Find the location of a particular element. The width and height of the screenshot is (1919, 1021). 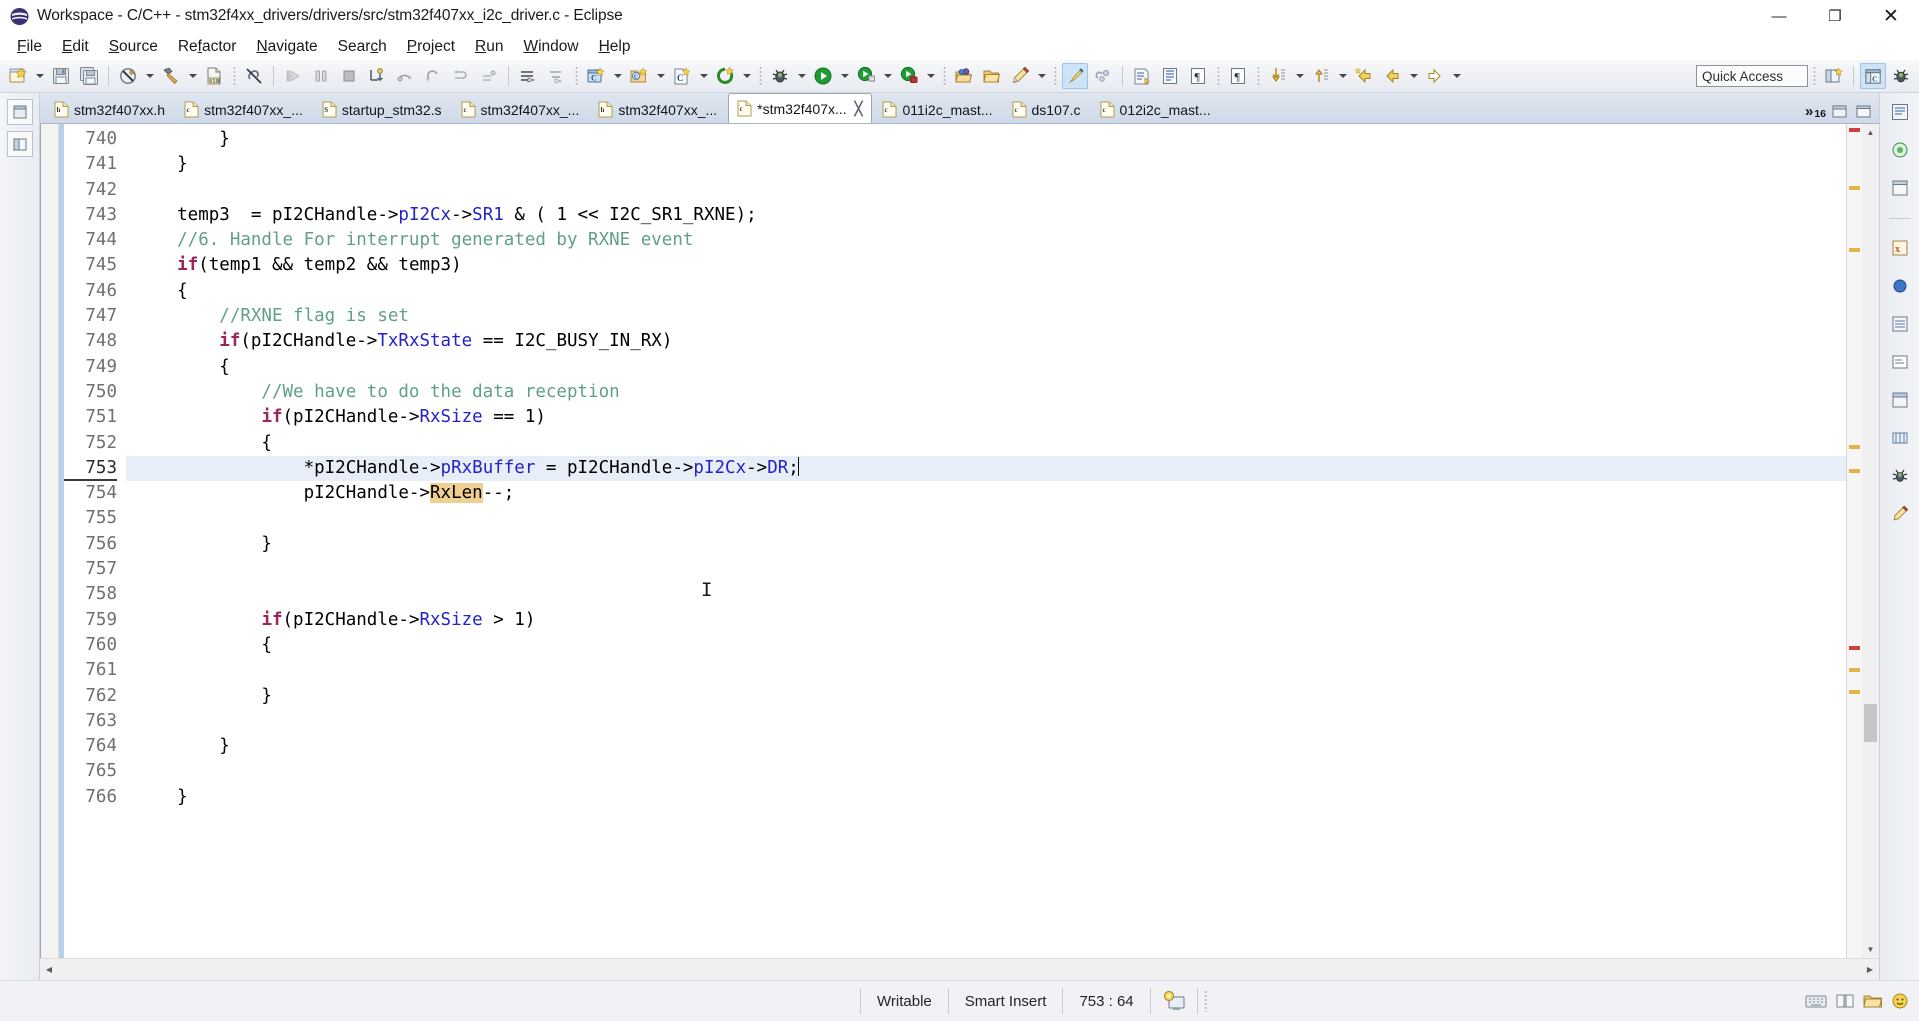

scroll-left-arrow-icon: ◀ is located at coordinates (49, 970).